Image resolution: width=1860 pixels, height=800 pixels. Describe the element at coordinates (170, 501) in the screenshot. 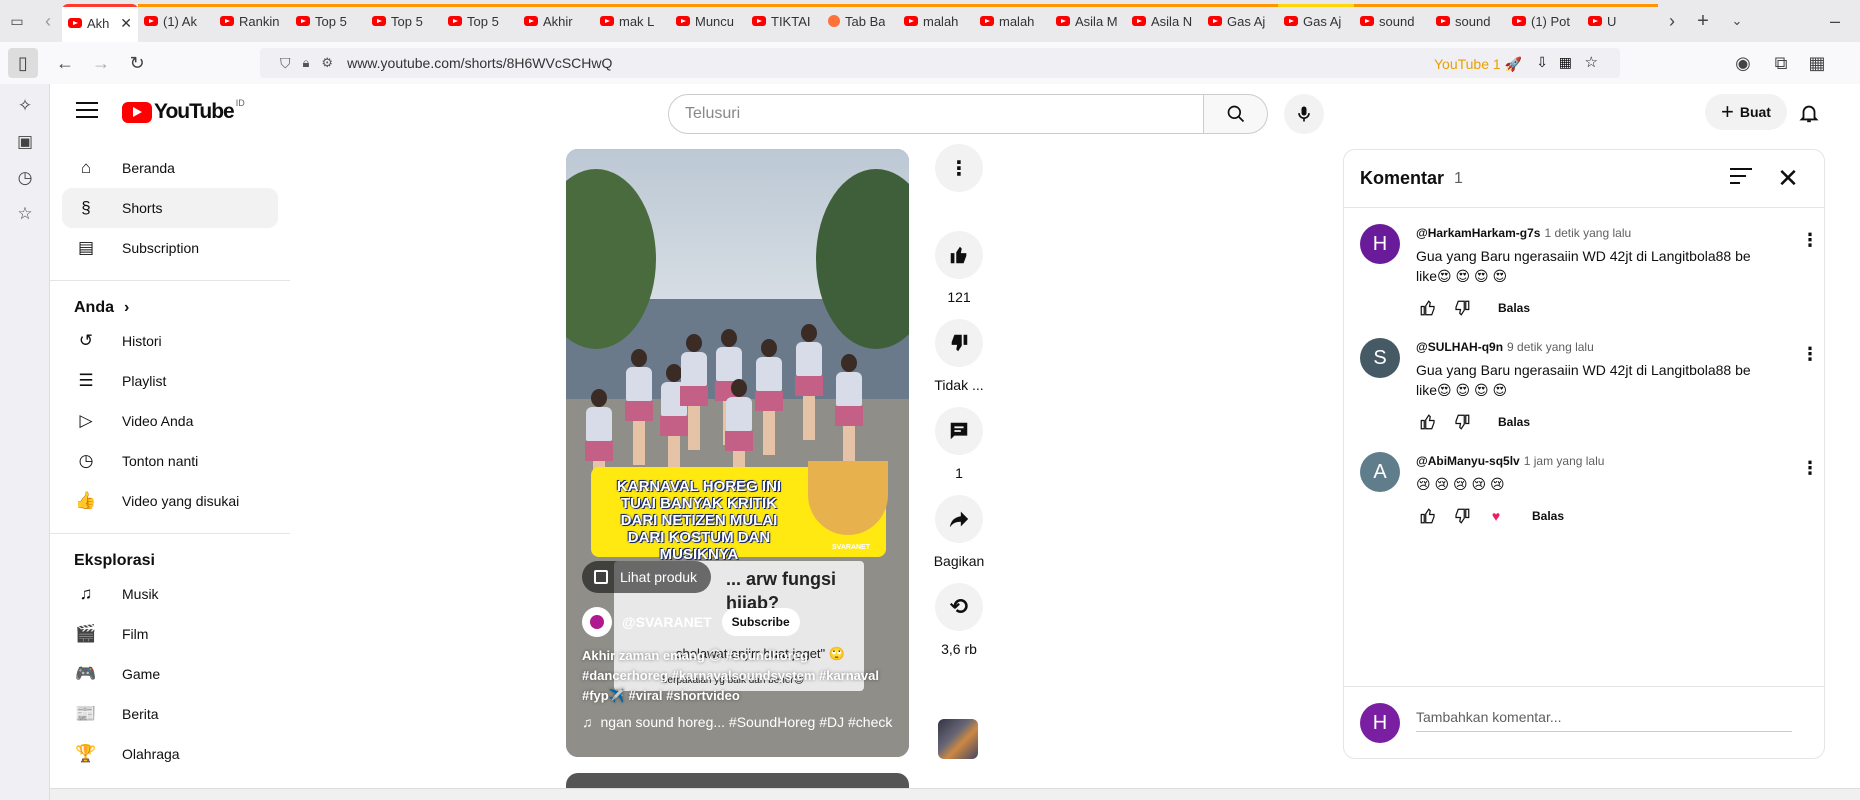

I see `guide-item-video-yang-disukai: 👍 Video yang disukai` at that location.